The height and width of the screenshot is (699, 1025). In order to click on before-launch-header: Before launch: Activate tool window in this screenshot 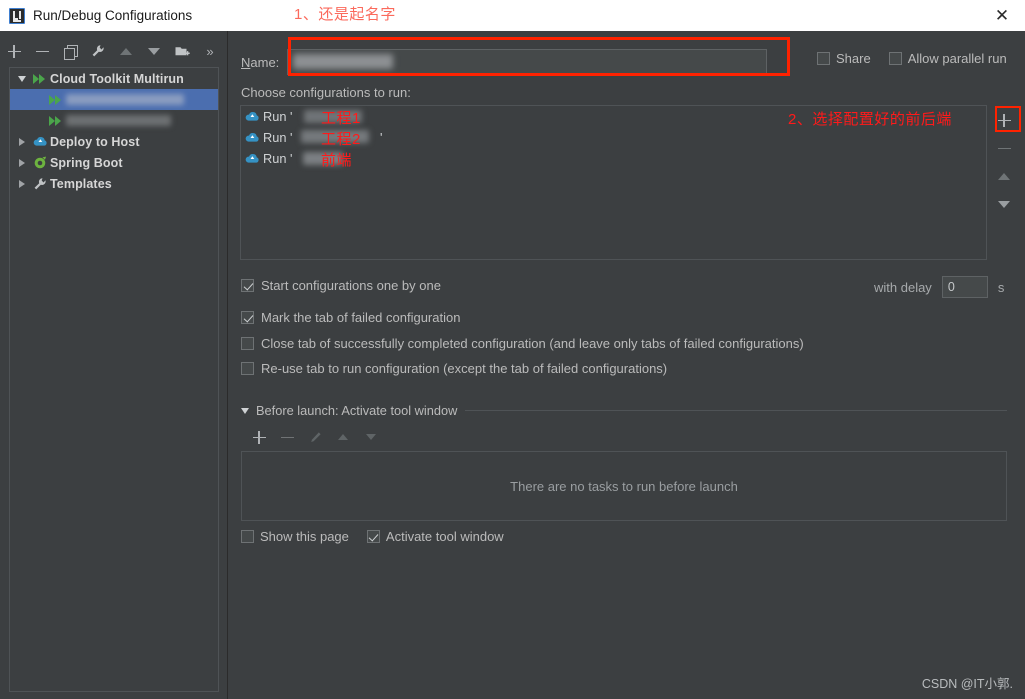, I will do `click(624, 410)`.